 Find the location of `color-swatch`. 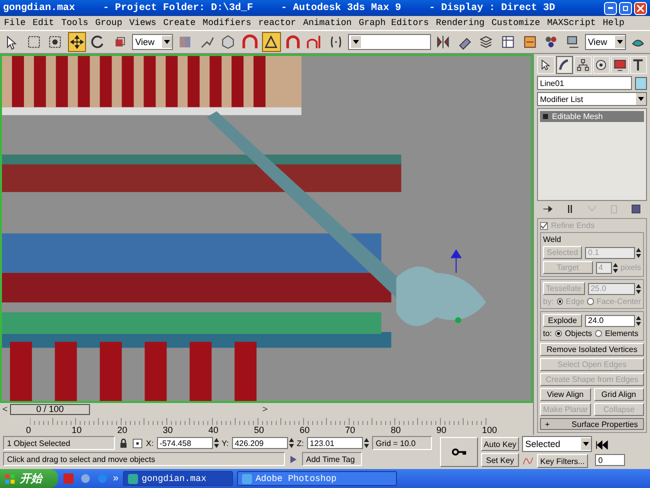

color-swatch is located at coordinates (641, 83).